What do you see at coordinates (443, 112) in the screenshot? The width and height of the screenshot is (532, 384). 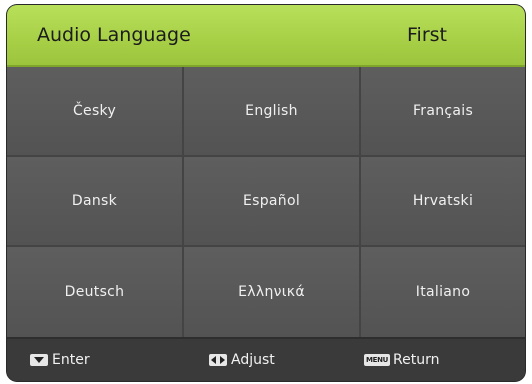 I see `language-option-francais: Français` at bounding box center [443, 112].